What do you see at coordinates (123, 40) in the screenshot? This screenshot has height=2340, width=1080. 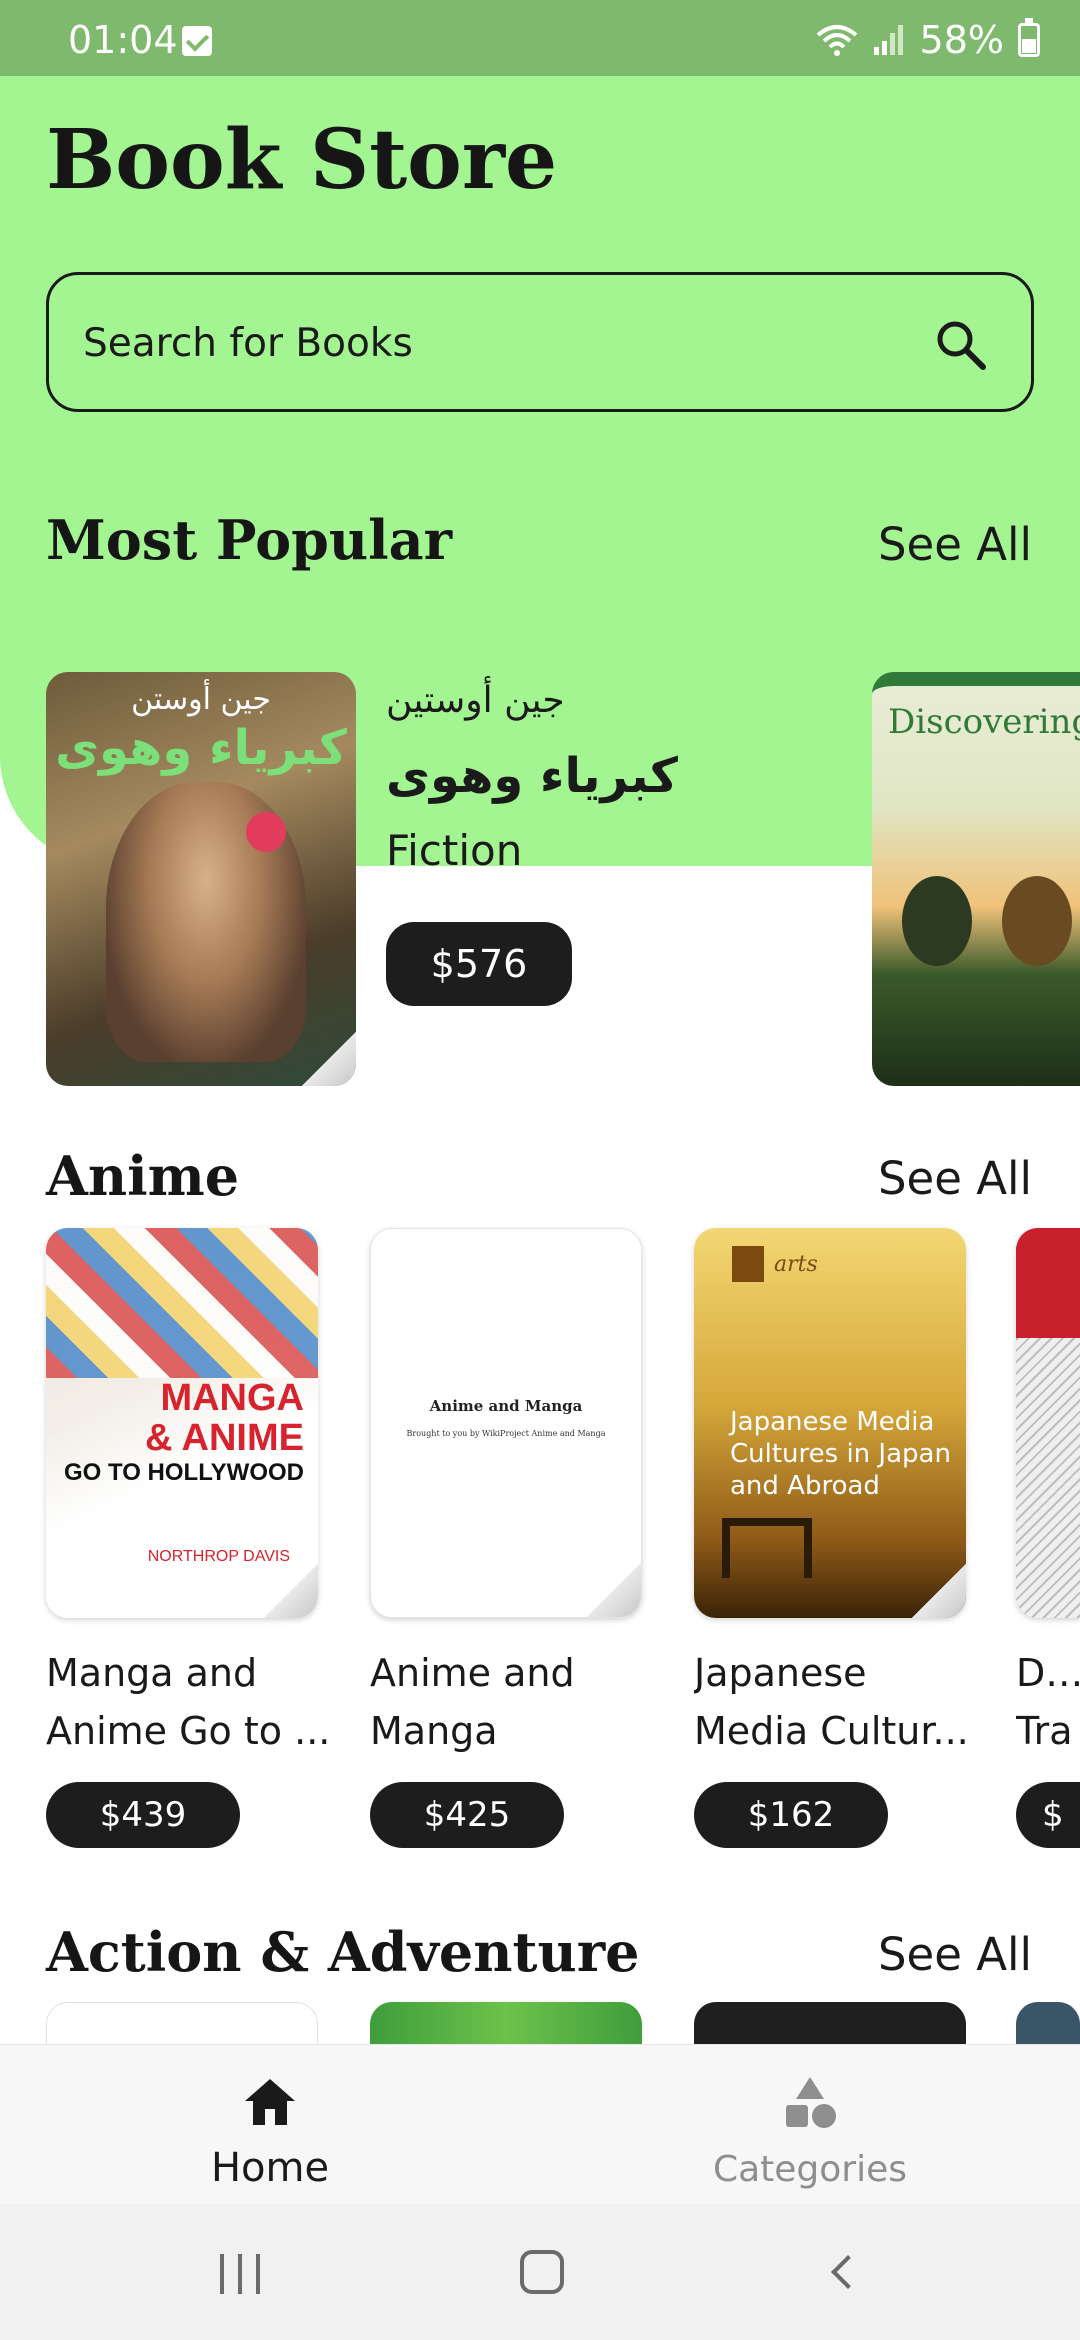 I see `status-time: 01:04` at bounding box center [123, 40].